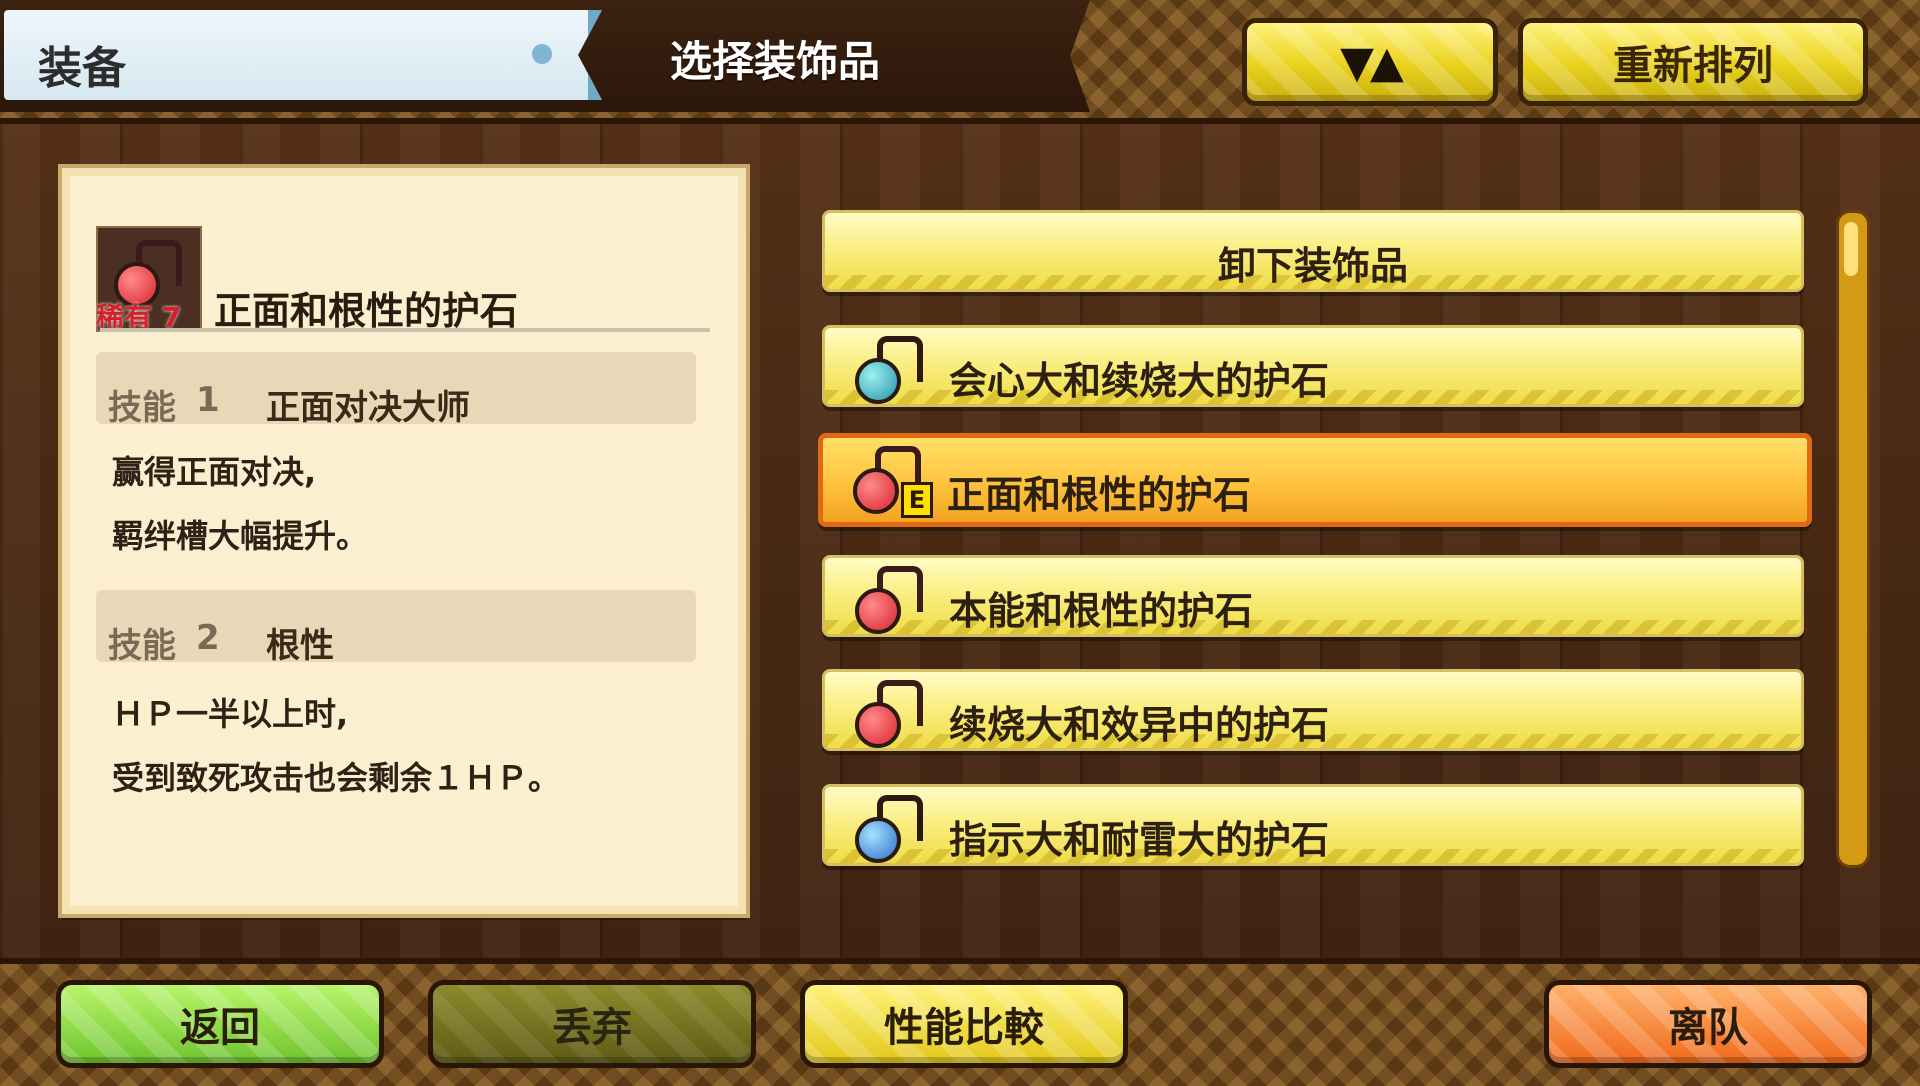 The width and height of the screenshot is (1920, 1086). What do you see at coordinates (1101, 611) in the screenshot?
I see `list-item-label: 本能和根性的护石` at bounding box center [1101, 611].